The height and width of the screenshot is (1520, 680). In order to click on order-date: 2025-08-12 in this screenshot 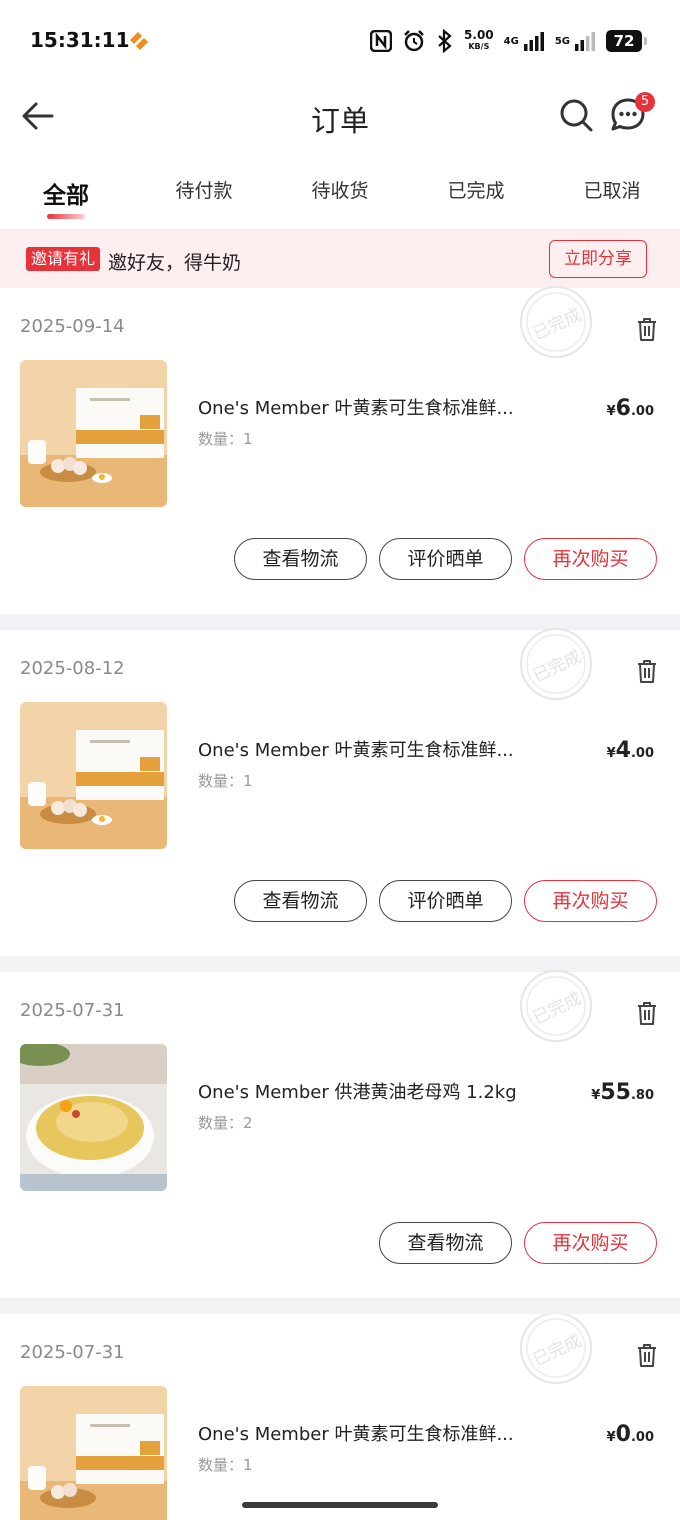, I will do `click(72, 668)`.